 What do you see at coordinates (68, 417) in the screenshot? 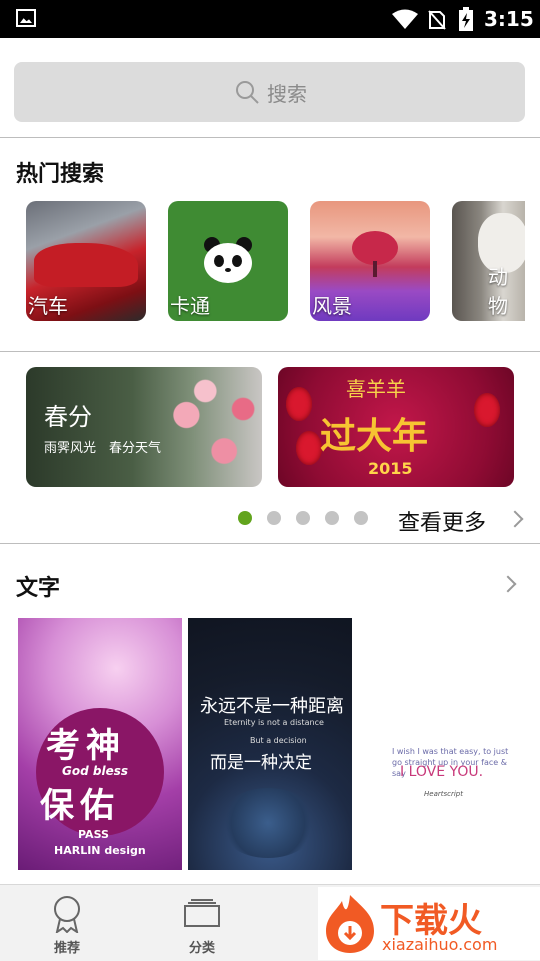
I see `banner-title: 春分` at bounding box center [68, 417].